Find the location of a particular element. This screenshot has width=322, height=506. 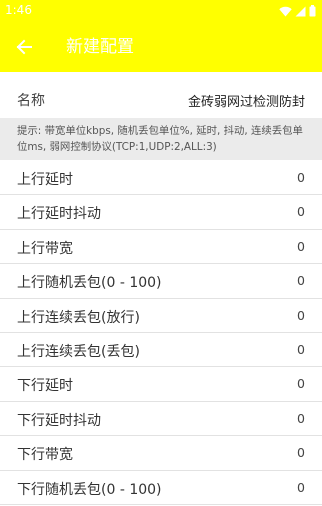

param-row-uplink-bandwidth: 上行带宽 0 is located at coordinates (161, 247).